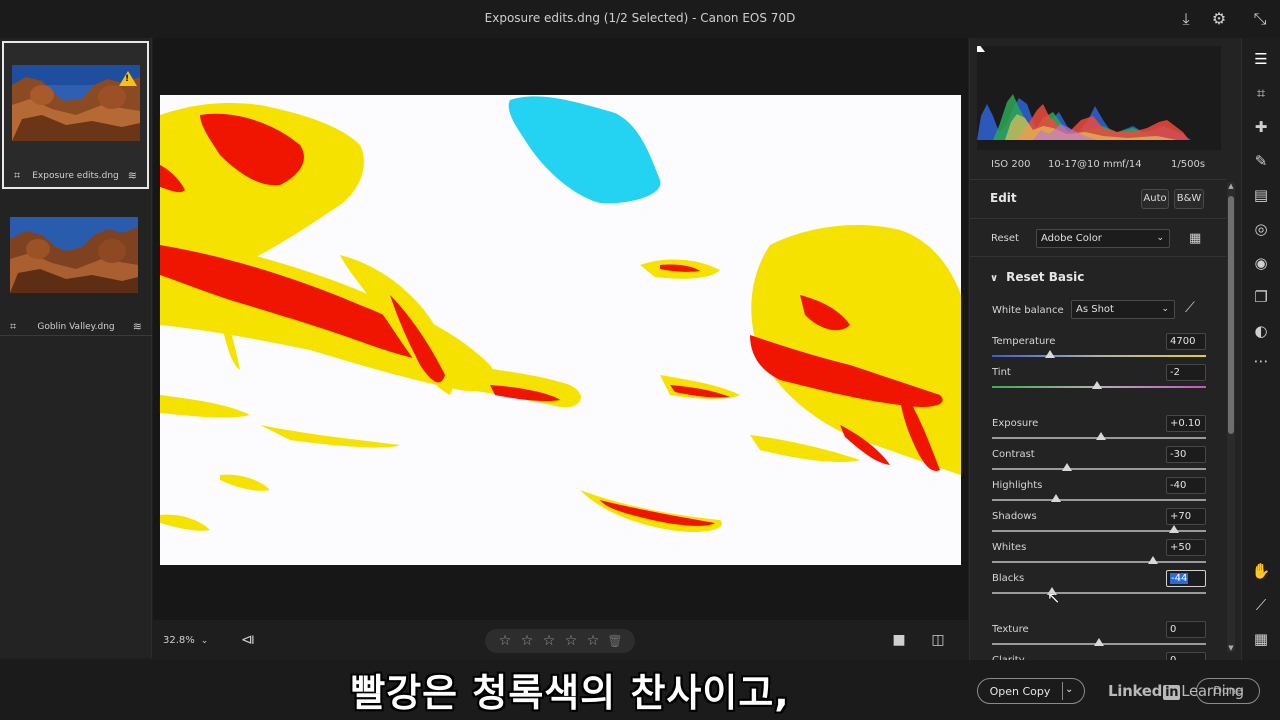  Describe the element at coordinates (1261, 93) in the screenshot. I see `crop-icon: ⌗` at that location.